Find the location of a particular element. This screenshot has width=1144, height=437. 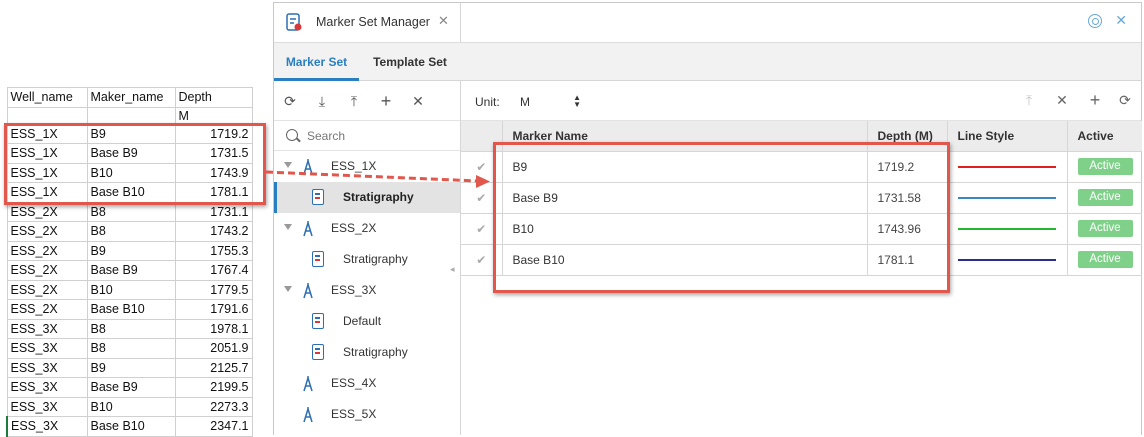

close-window-icon: ✕ is located at coordinates (1121, 20).